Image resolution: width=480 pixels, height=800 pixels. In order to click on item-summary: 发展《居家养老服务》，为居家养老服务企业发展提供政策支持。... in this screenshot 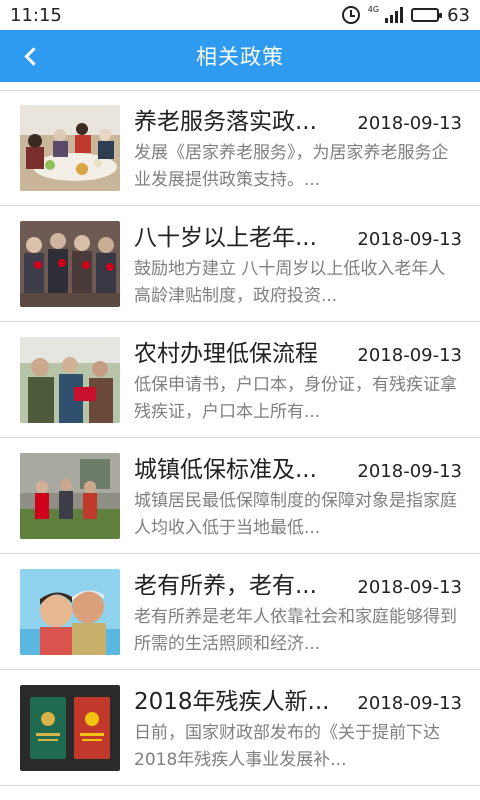, I will do `click(291, 166)`.